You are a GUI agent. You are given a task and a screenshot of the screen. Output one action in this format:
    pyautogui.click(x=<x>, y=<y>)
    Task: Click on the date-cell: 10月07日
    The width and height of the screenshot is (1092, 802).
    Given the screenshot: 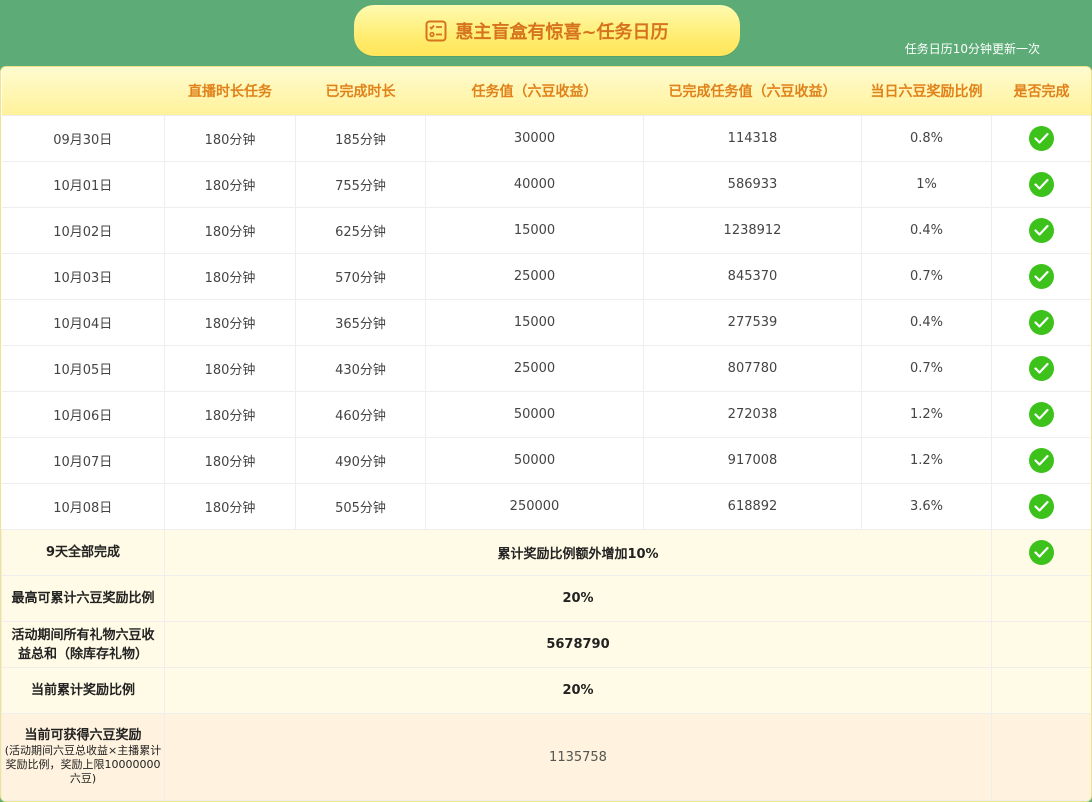 What is the action you would take?
    pyautogui.click(x=83, y=460)
    